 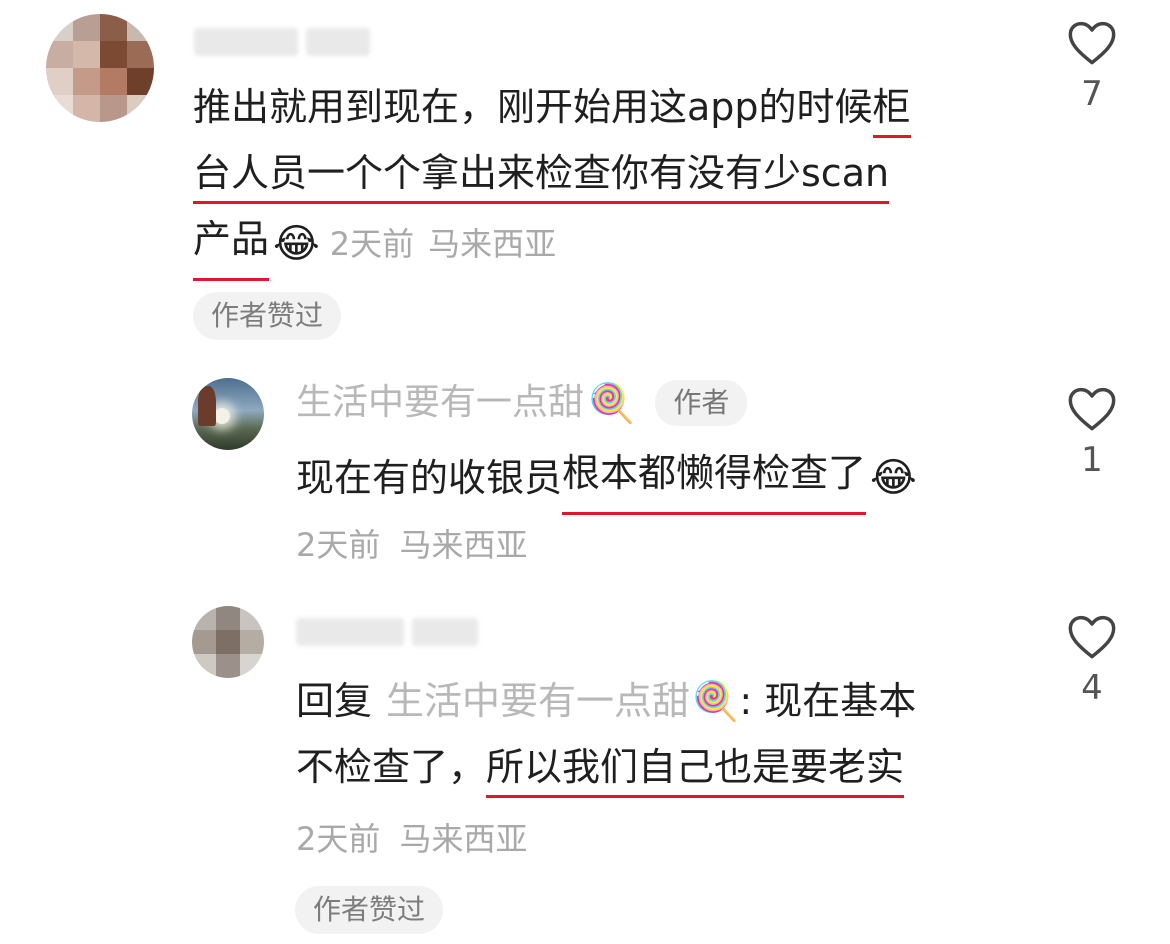 I want to click on comment-text: 回复 生活中要有一点甜 🍭 : 现在基本 不检查了，所以我们自己也是要老实, so click(x=606, y=734).